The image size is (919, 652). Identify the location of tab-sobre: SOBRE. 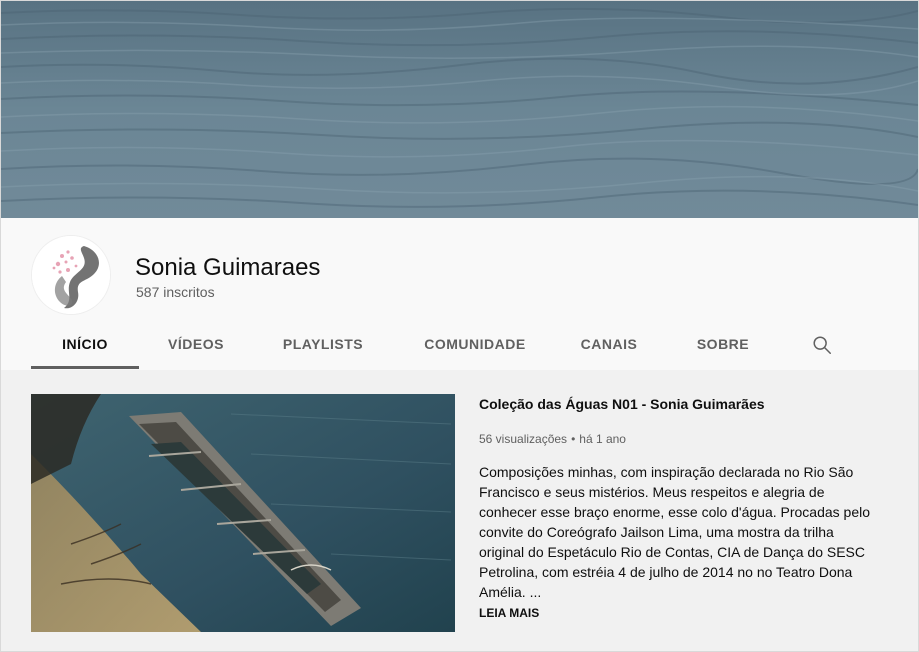
(723, 344).